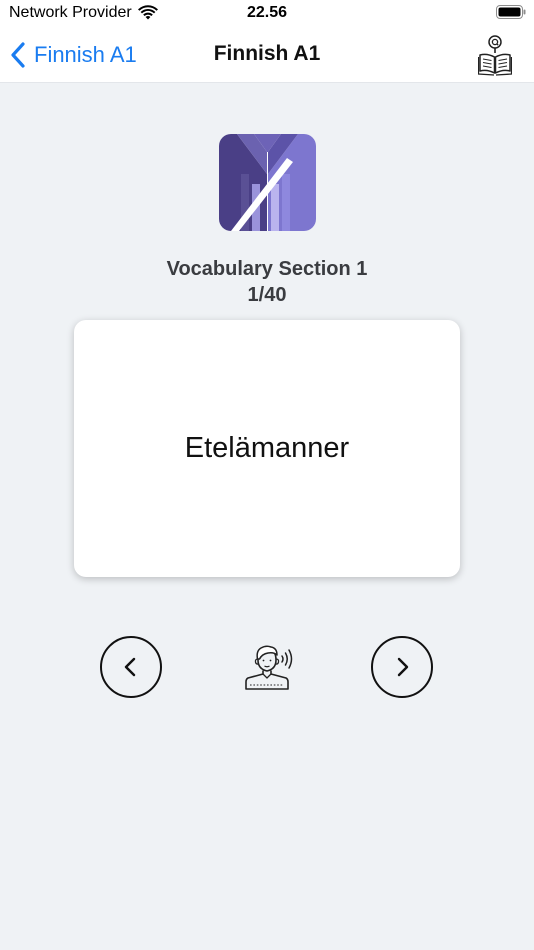 This screenshot has width=534, height=950. I want to click on clock: 22.56, so click(267, 12).